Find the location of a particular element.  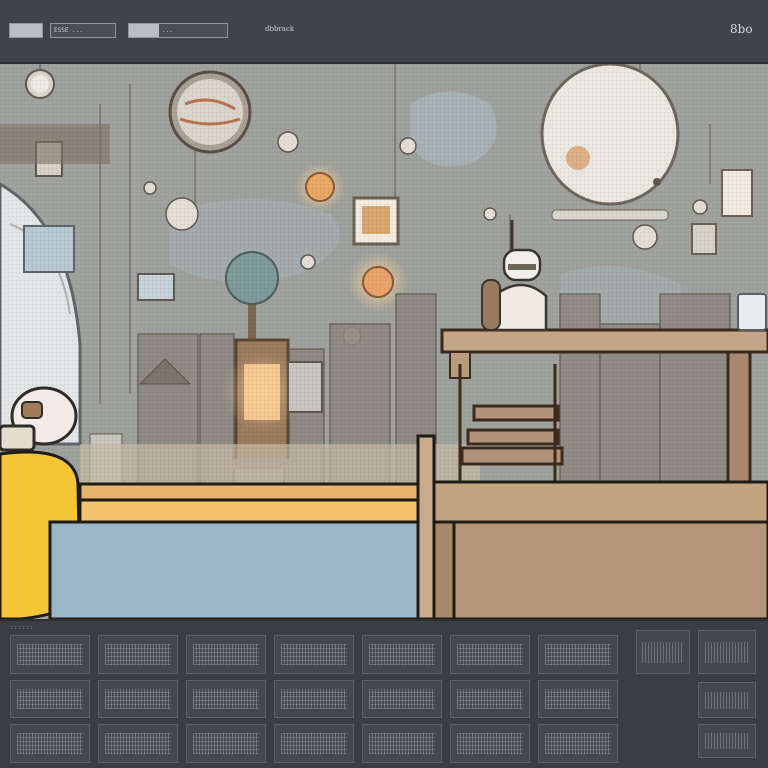

color-swatch is located at coordinates (26, 30).